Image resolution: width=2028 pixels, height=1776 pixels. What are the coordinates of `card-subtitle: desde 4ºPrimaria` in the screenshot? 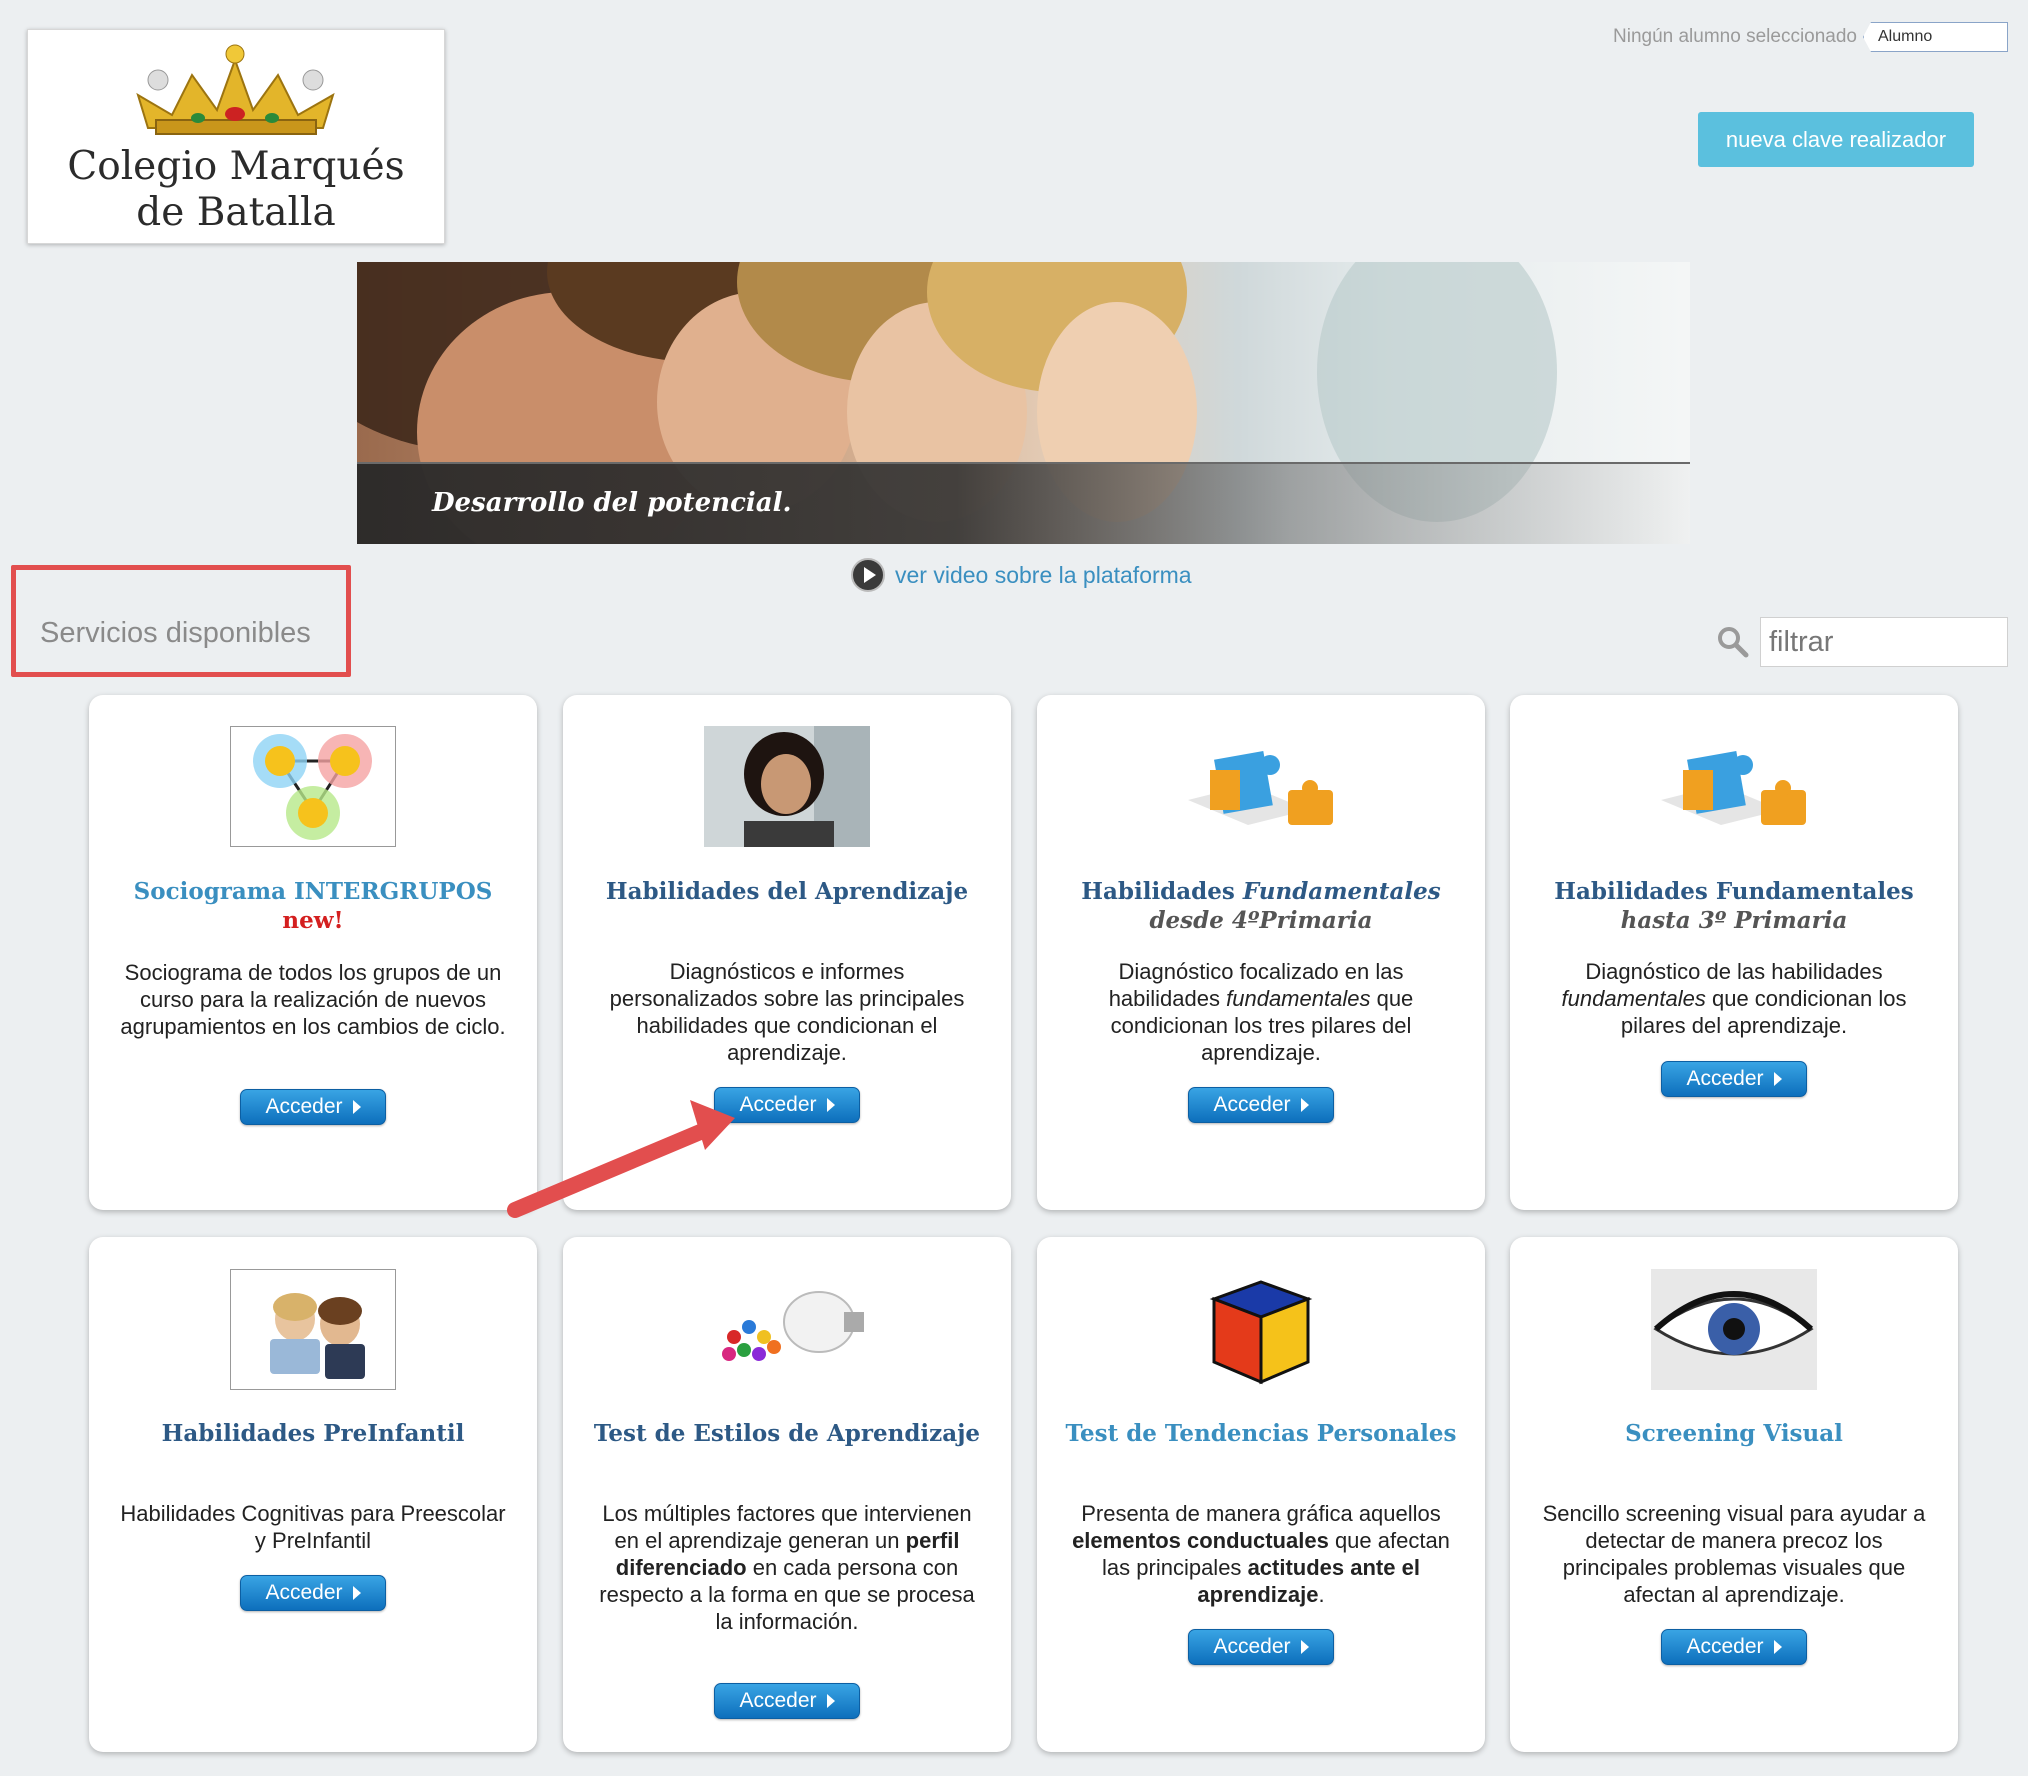 It's located at (1261, 920).